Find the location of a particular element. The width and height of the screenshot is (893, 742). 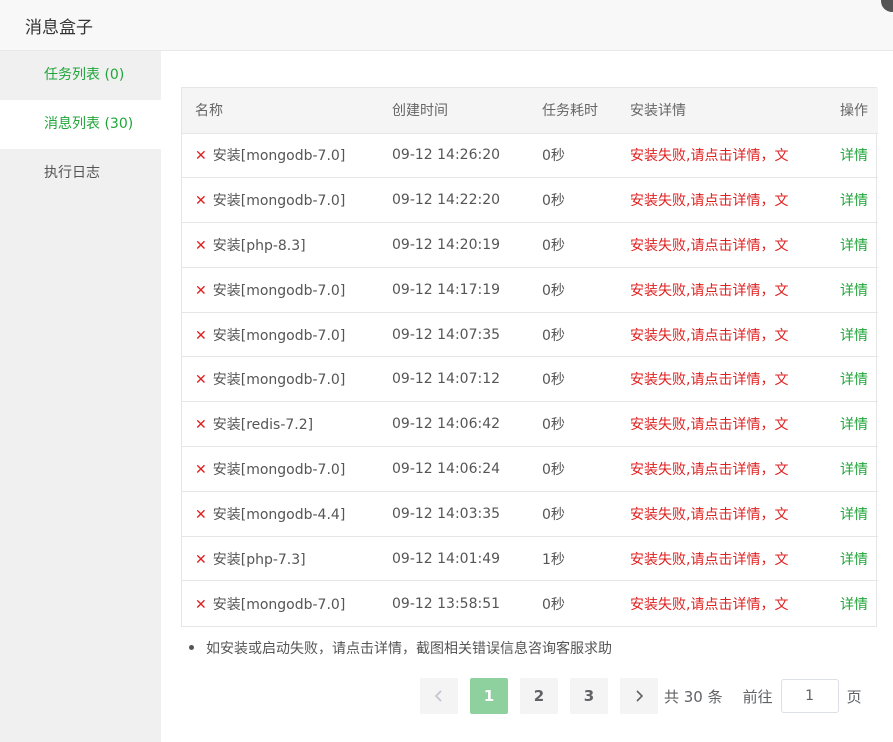

created-time: 09-12 14:17:19 is located at coordinates (467, 290).